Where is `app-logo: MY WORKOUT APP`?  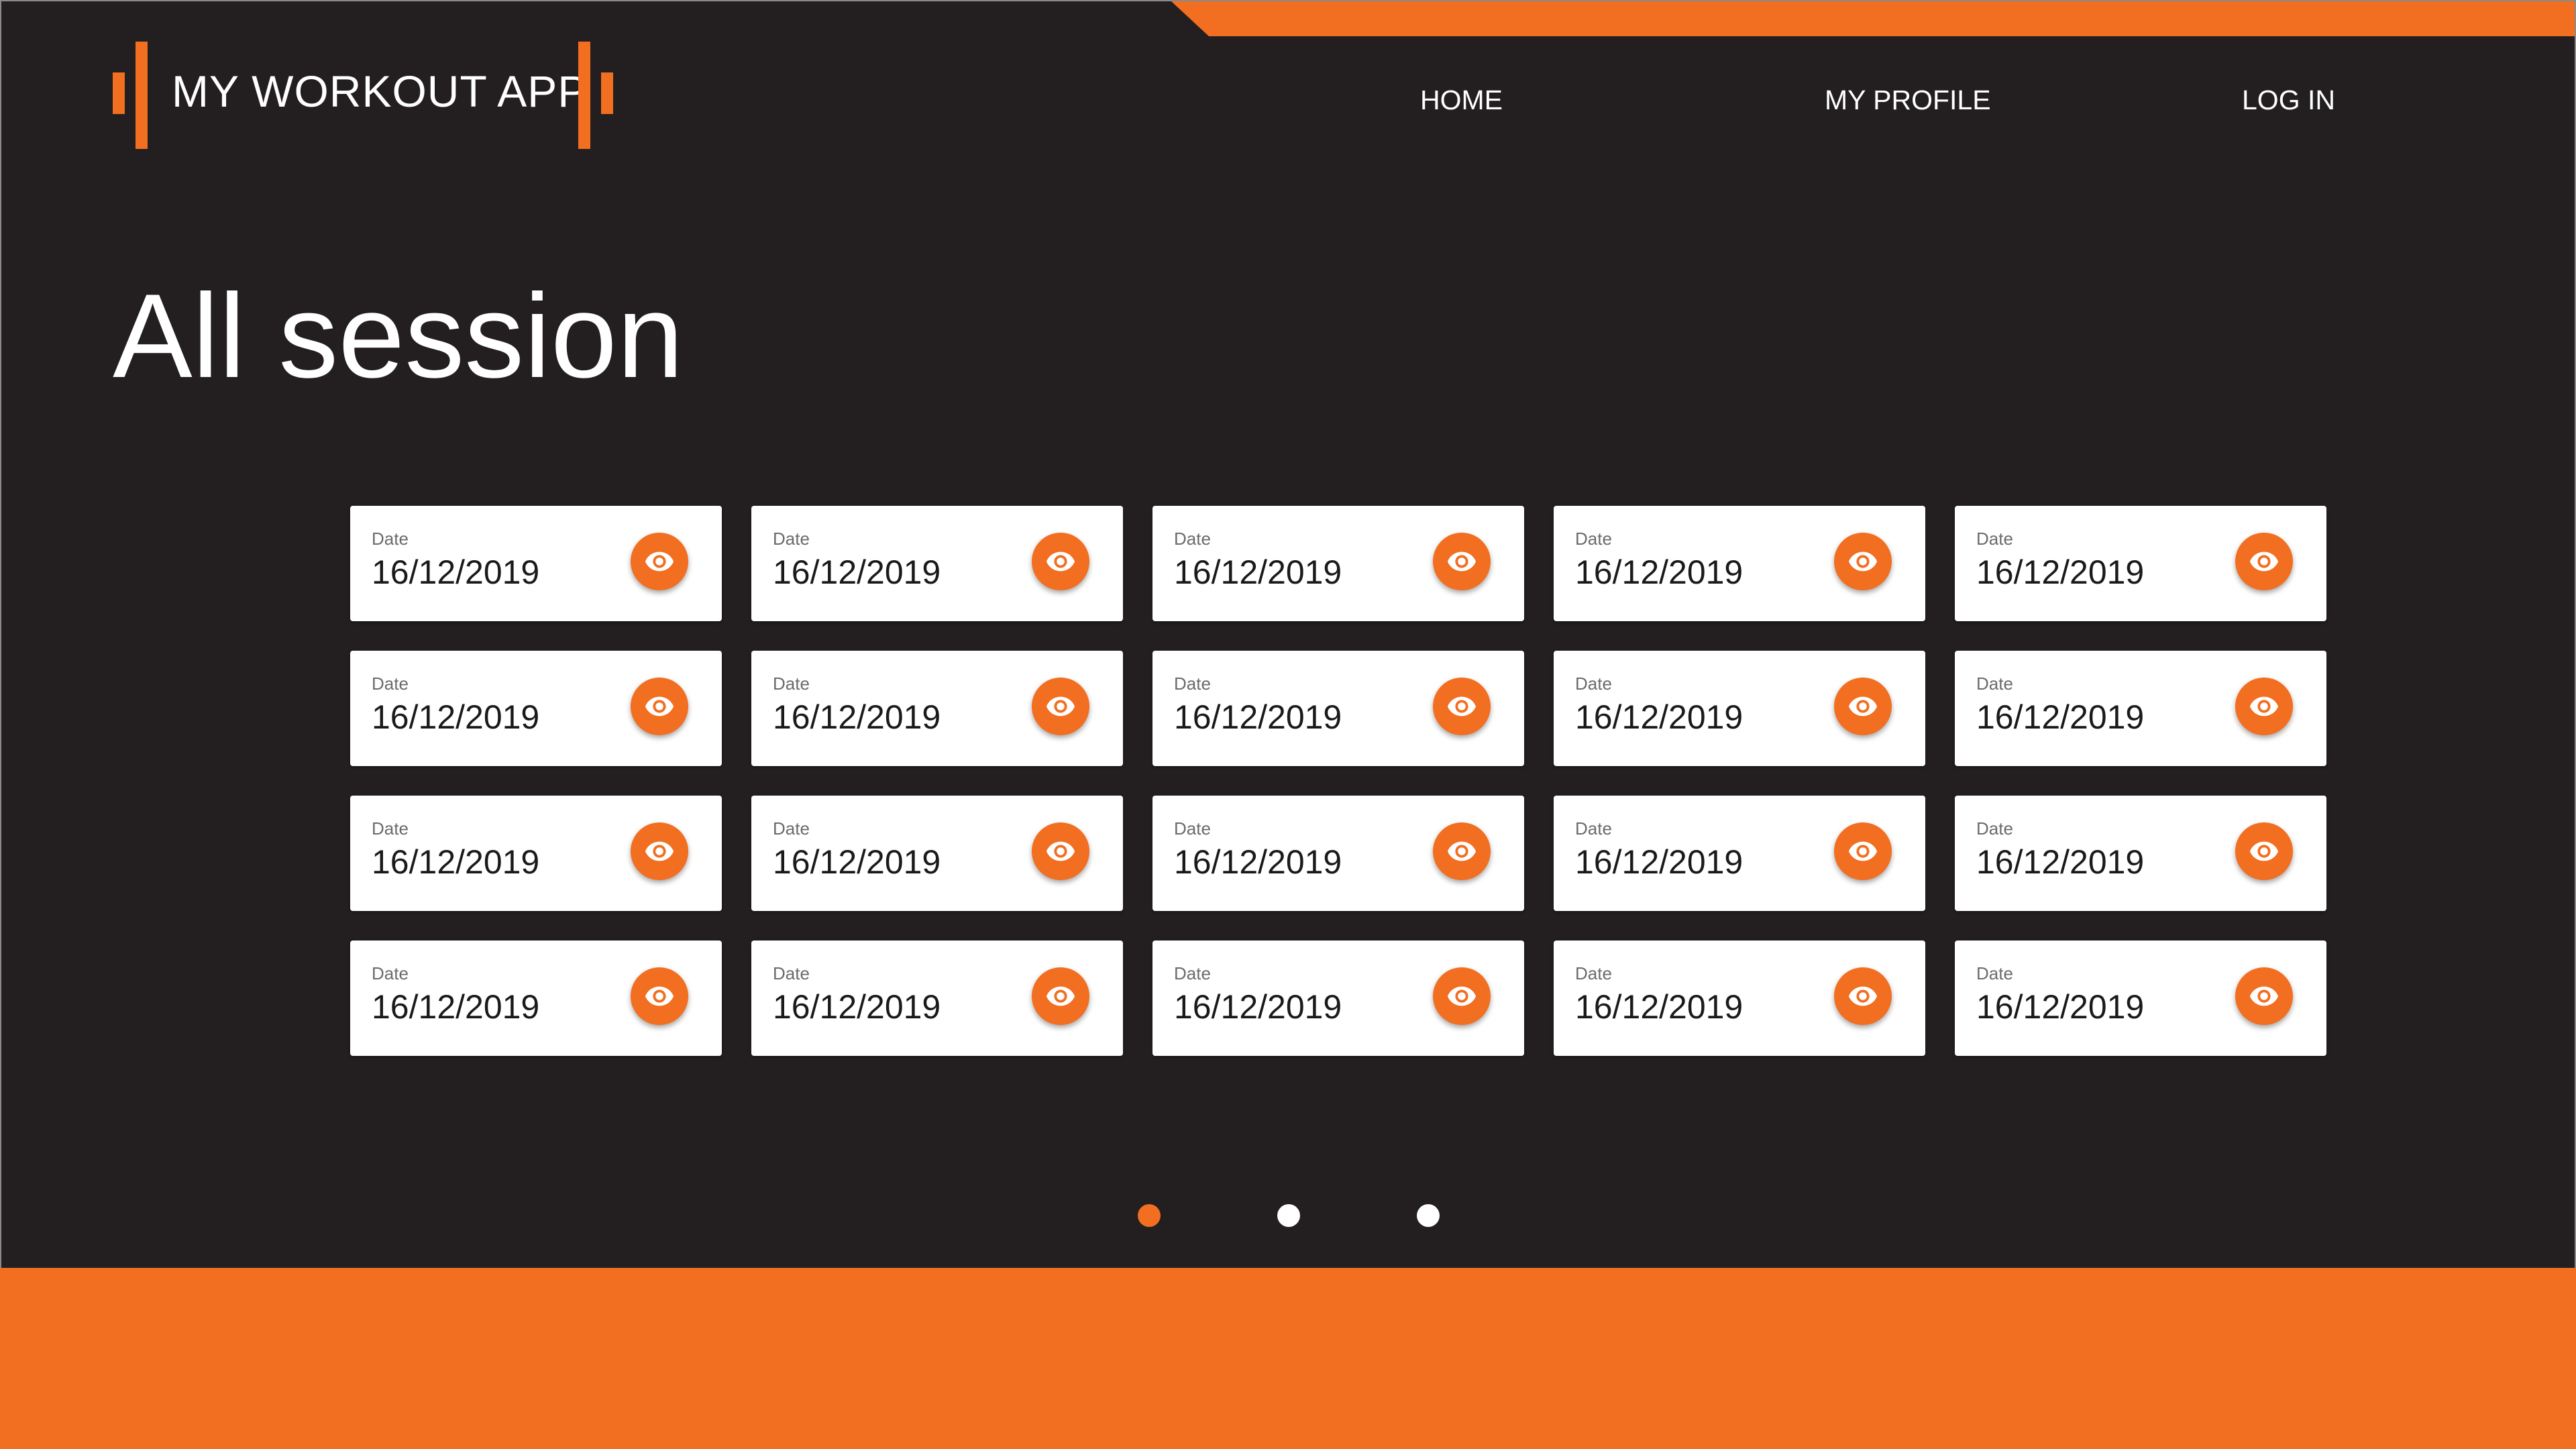
app-logo: MY WORKOUT APP is located at coordinates (365, 96).